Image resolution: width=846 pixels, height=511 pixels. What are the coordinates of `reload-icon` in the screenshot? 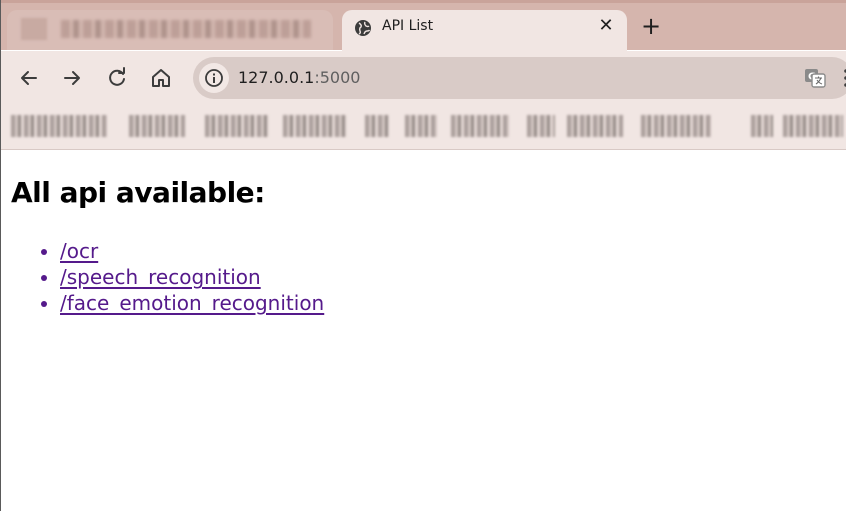 It's located at (117, 76).